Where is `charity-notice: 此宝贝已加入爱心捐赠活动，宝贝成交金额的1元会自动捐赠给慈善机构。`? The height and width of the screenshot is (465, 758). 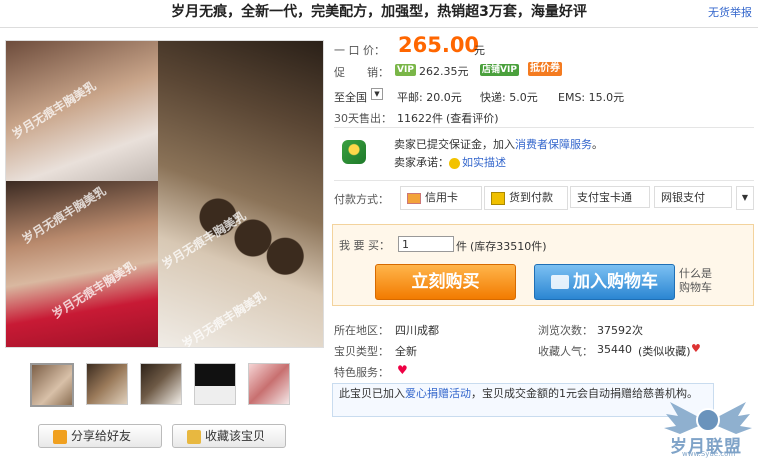
charity-notice: 此宝贝已加入爱心捐赠活动，宝贝成交金额的1元会自动捐赠给慈善机构。 is located at coordinates (523, 400).